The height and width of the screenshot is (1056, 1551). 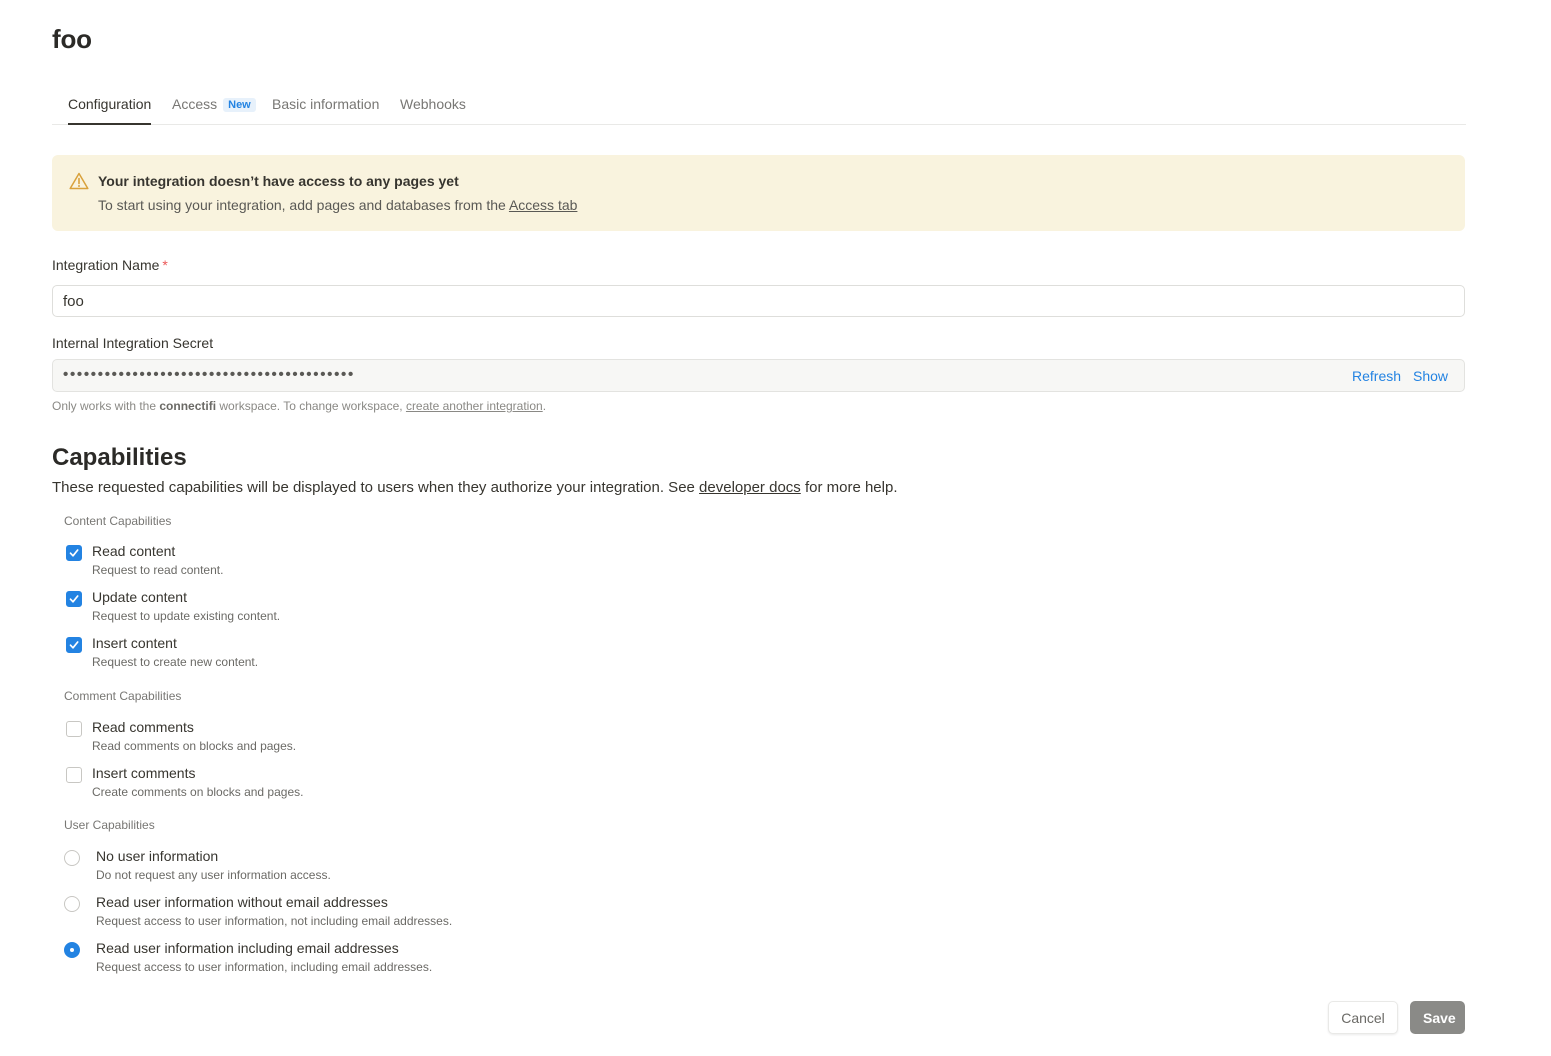 I want to click on no-user-information-radio, so click(x=72, y=858).